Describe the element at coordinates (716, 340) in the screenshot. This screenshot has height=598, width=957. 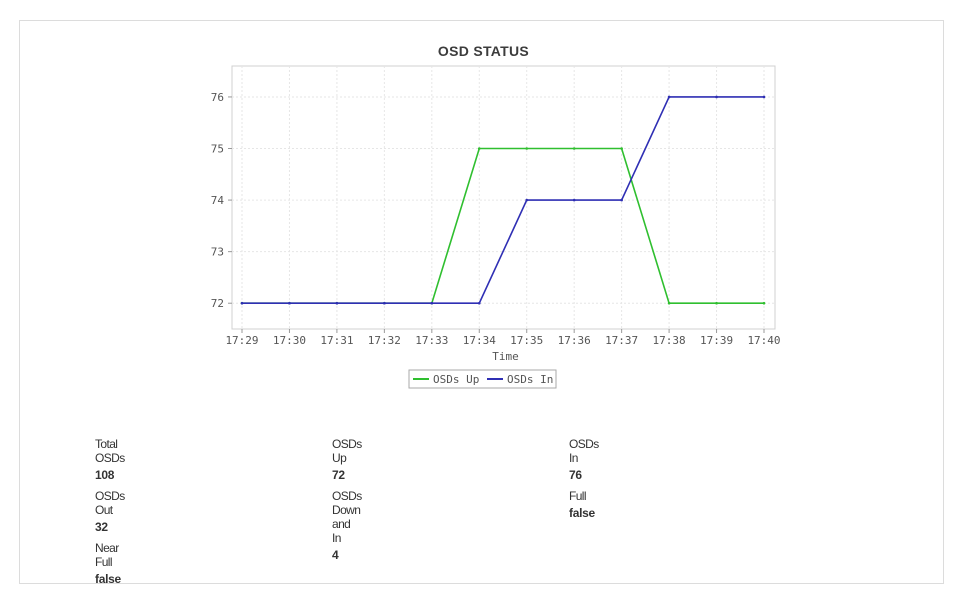
I see `x-tick-label: 17:39` at that location.